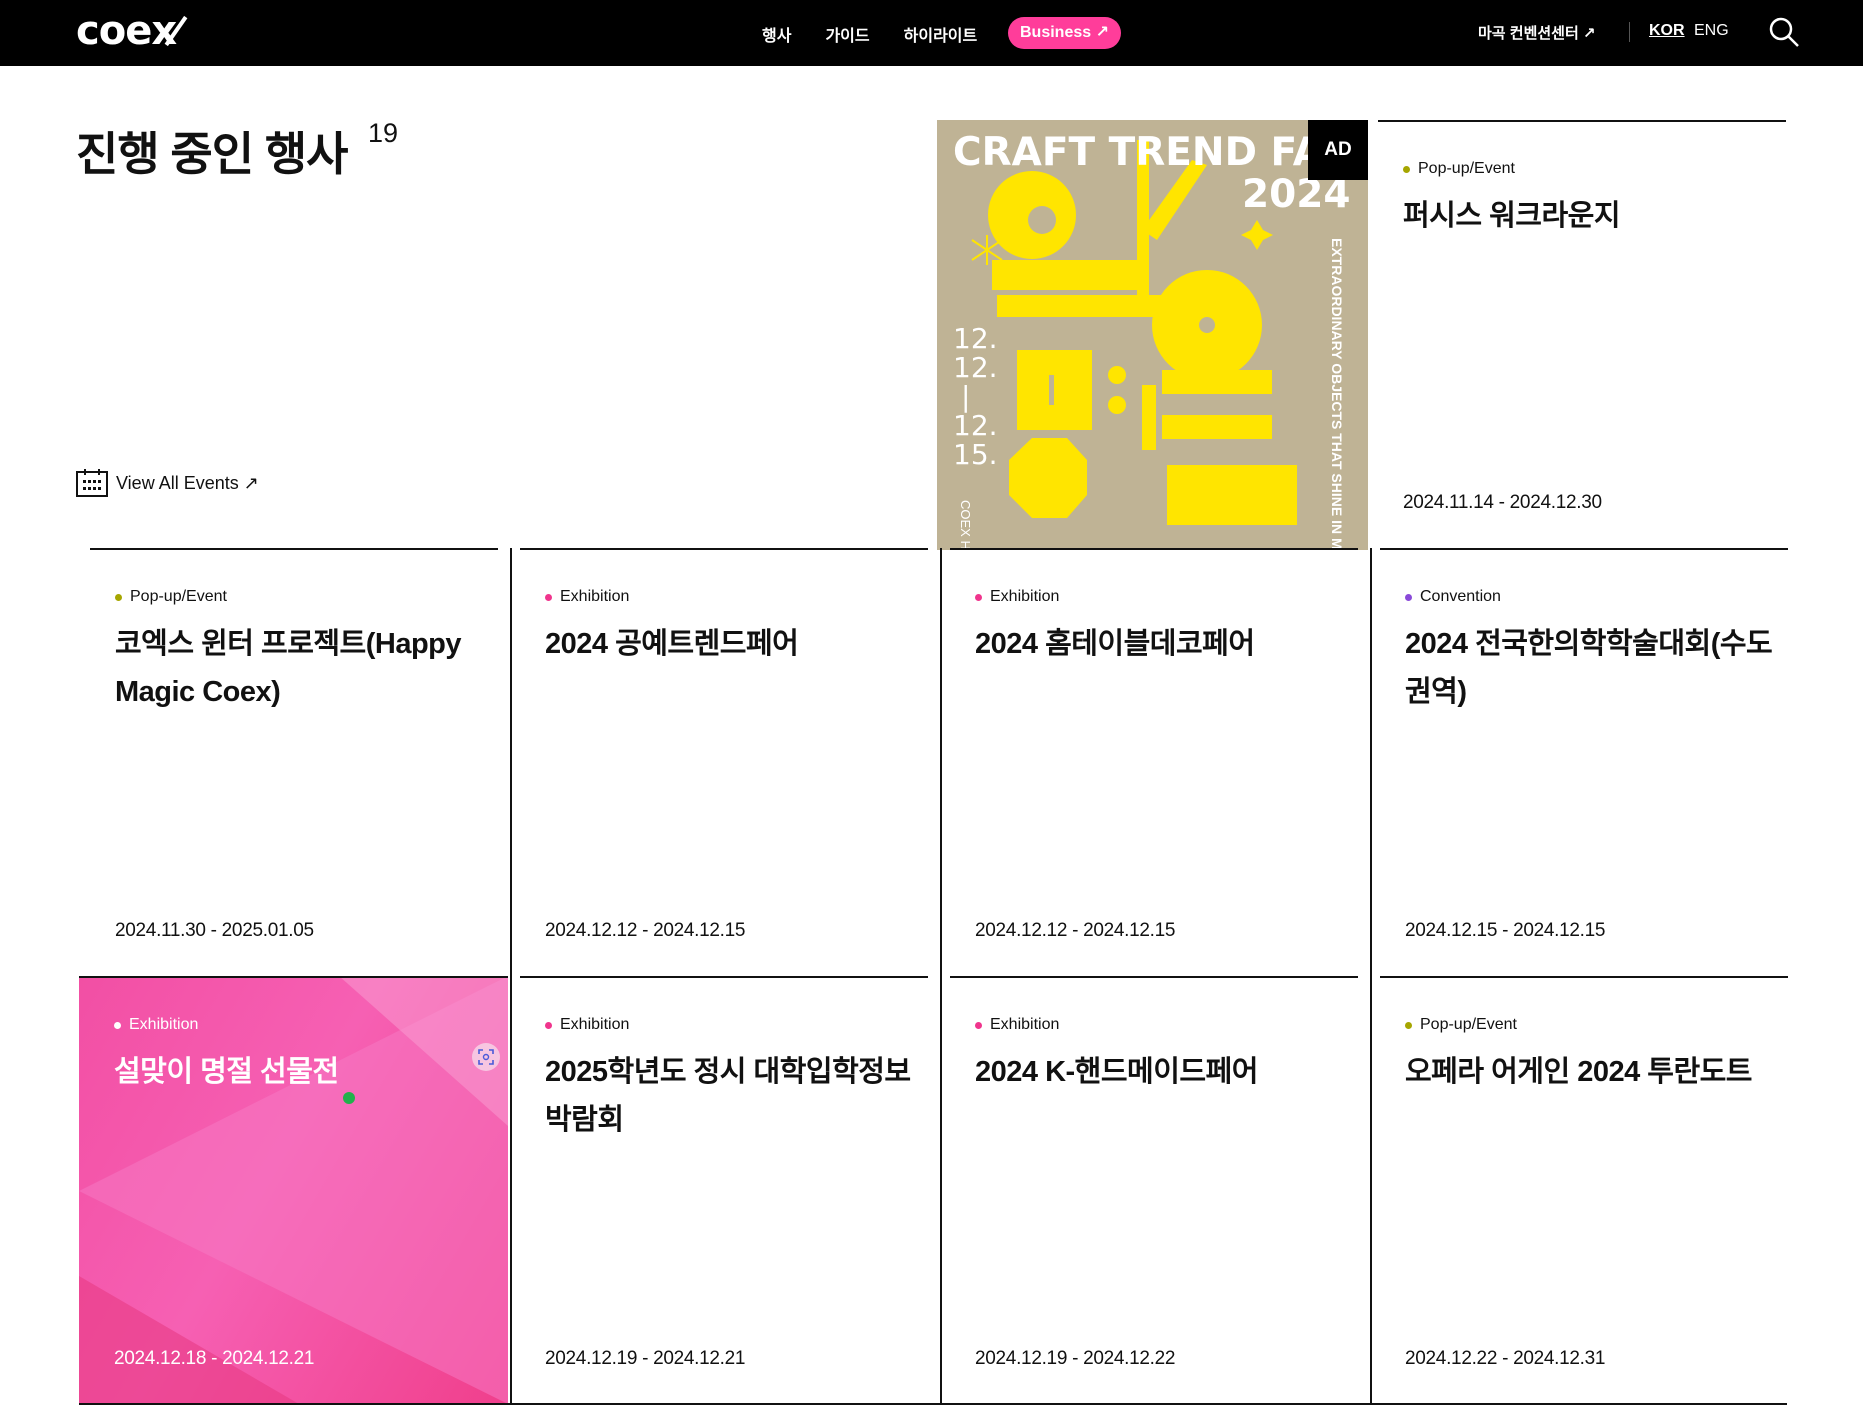 The image size is (1863, 1426). Describe the element at coordinates (941, 34) in the screenshot. I see `nav-highlight: 하이라이트` at that location.